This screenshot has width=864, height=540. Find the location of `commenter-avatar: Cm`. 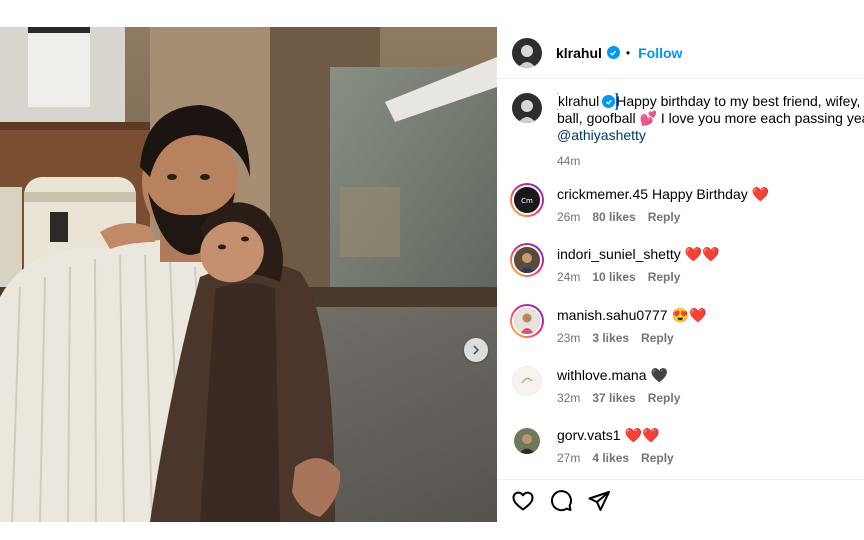

commenter-avatar: Cm is located at coordinates (527, 200).